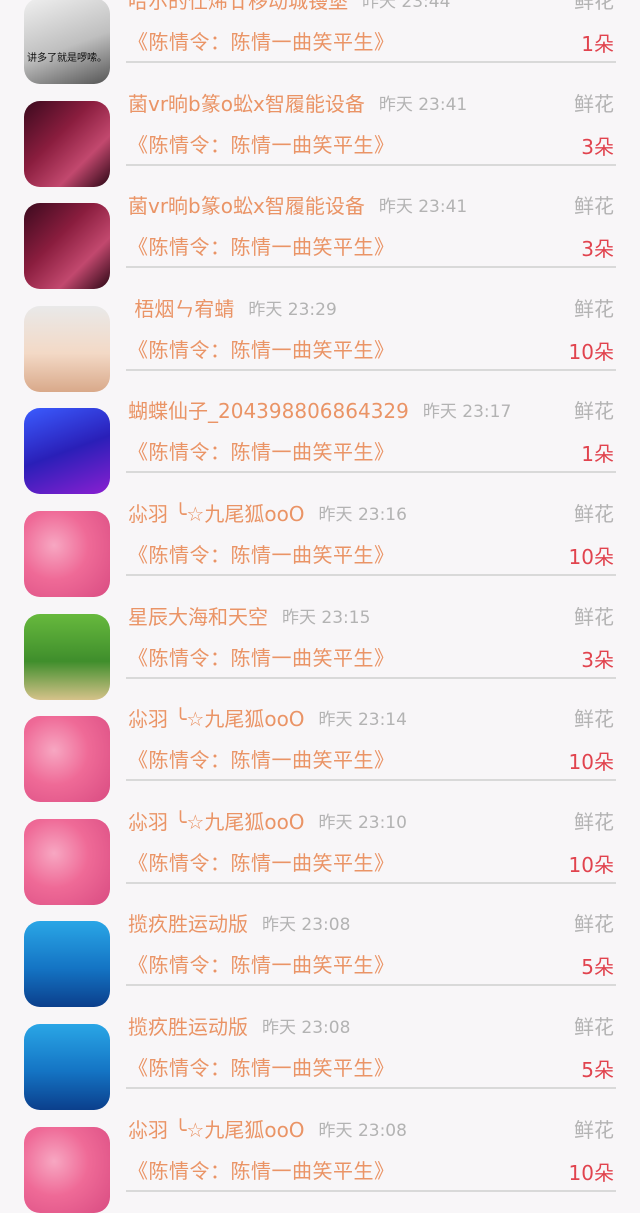 The height and width of the screenshot is (1213, 640). I want to click on avatar-photo-text: 讲多了就是啰嗦。, so click(67, 42).